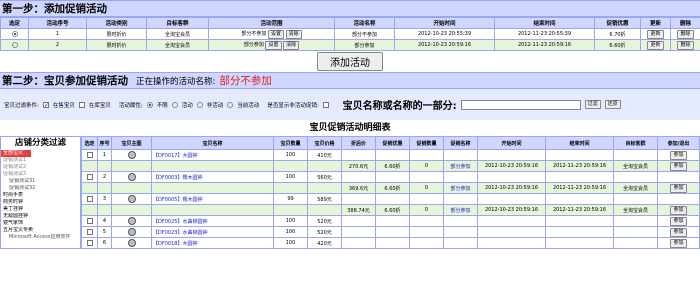  I want to click on promotion-col-header: 更新, so click(655, 23).